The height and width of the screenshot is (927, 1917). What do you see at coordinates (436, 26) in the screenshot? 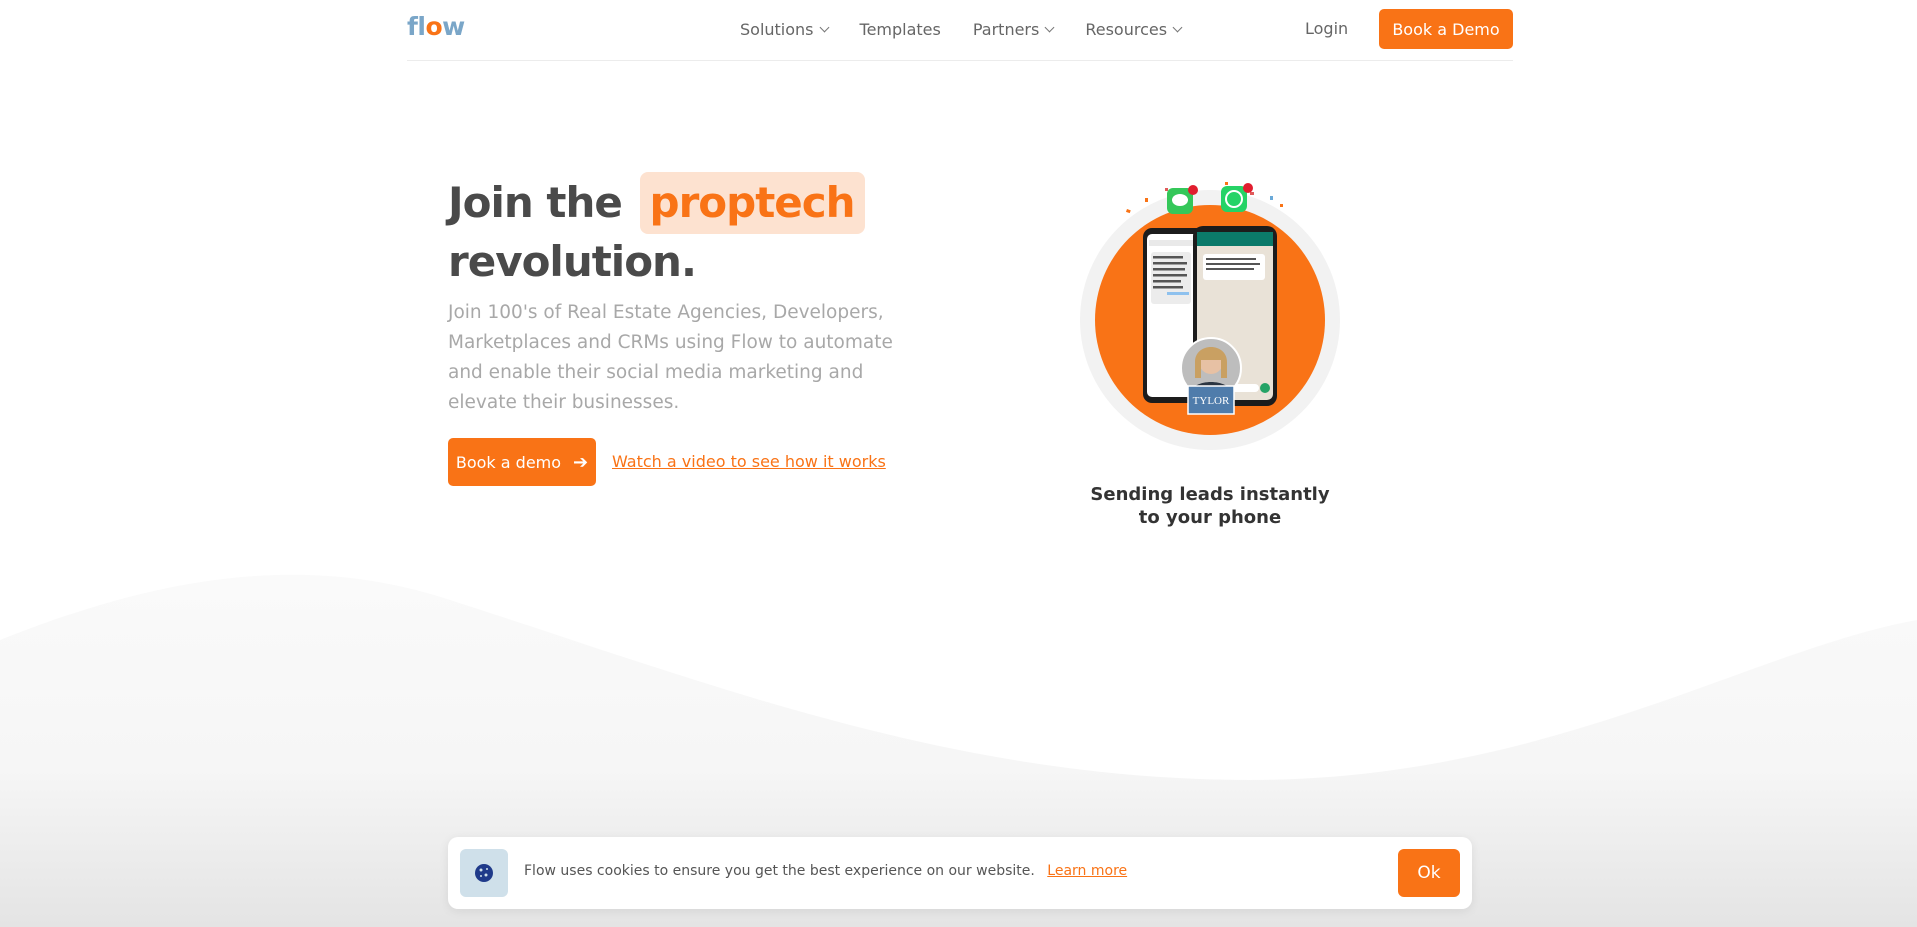
I see `flow-logo: flow` at bounding box center [436, 26].